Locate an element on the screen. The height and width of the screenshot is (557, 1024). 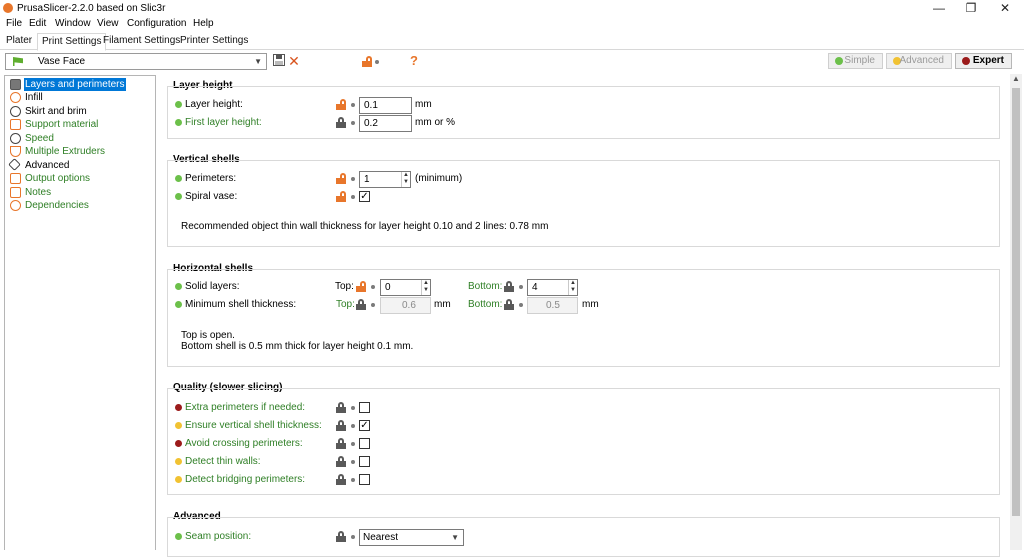
perimeters-value: 1 is located at coordinates (367, 179).